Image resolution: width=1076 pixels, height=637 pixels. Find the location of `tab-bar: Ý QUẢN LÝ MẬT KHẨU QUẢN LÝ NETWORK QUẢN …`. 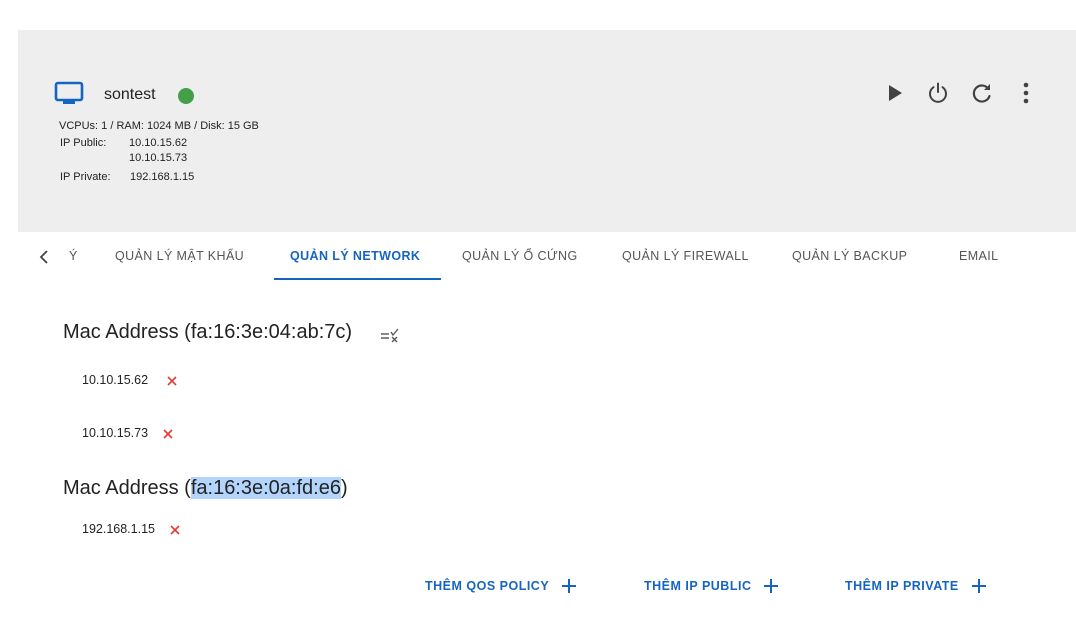

tab-bar: Ý QUẢN LÝ MẬT KHẨU QUẢN LÝ NETWORK QUẢN … is located at coordinates (547, 257).